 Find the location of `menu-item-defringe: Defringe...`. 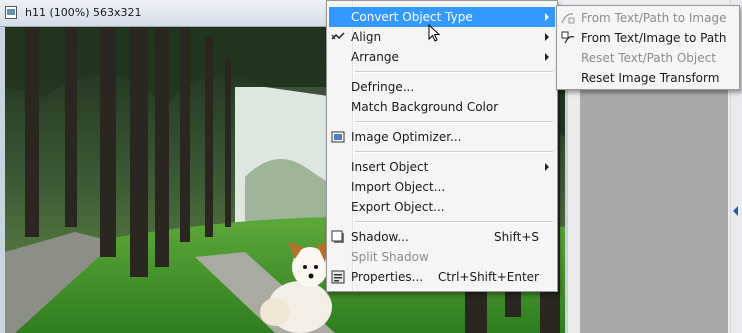

menu-item-defringe: Defringe... is located at coordinates (442, 87).